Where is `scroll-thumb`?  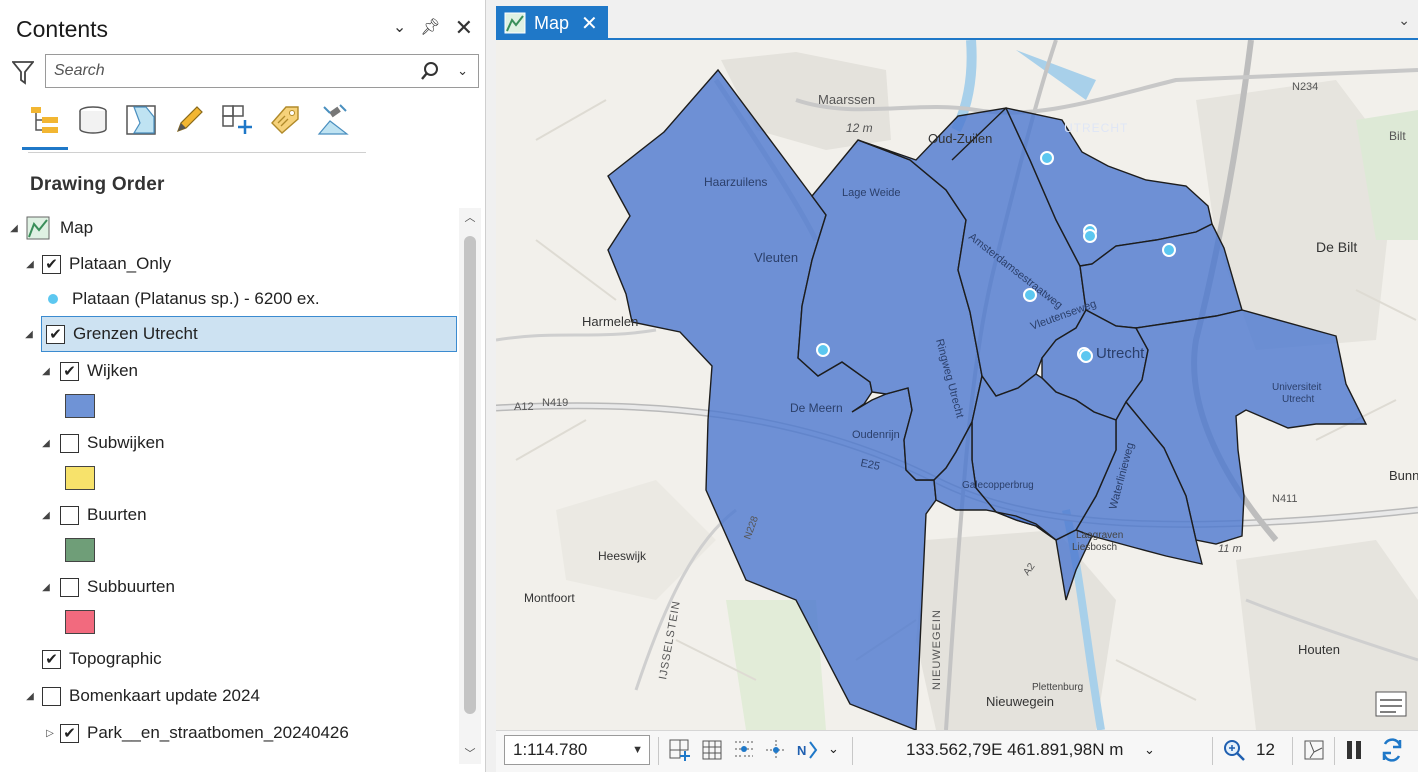 scroll-thumb is located at coordinates (470, 475).